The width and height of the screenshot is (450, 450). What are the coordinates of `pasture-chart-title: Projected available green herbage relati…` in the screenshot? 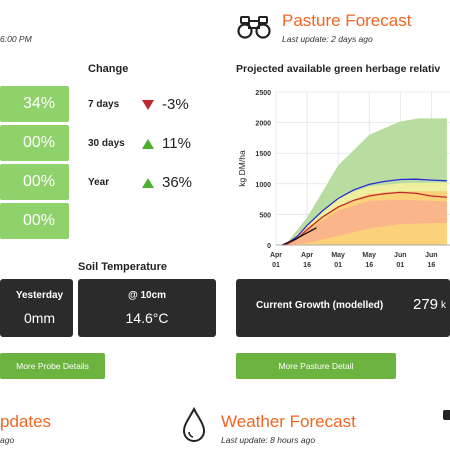 It's located at (338, 69).